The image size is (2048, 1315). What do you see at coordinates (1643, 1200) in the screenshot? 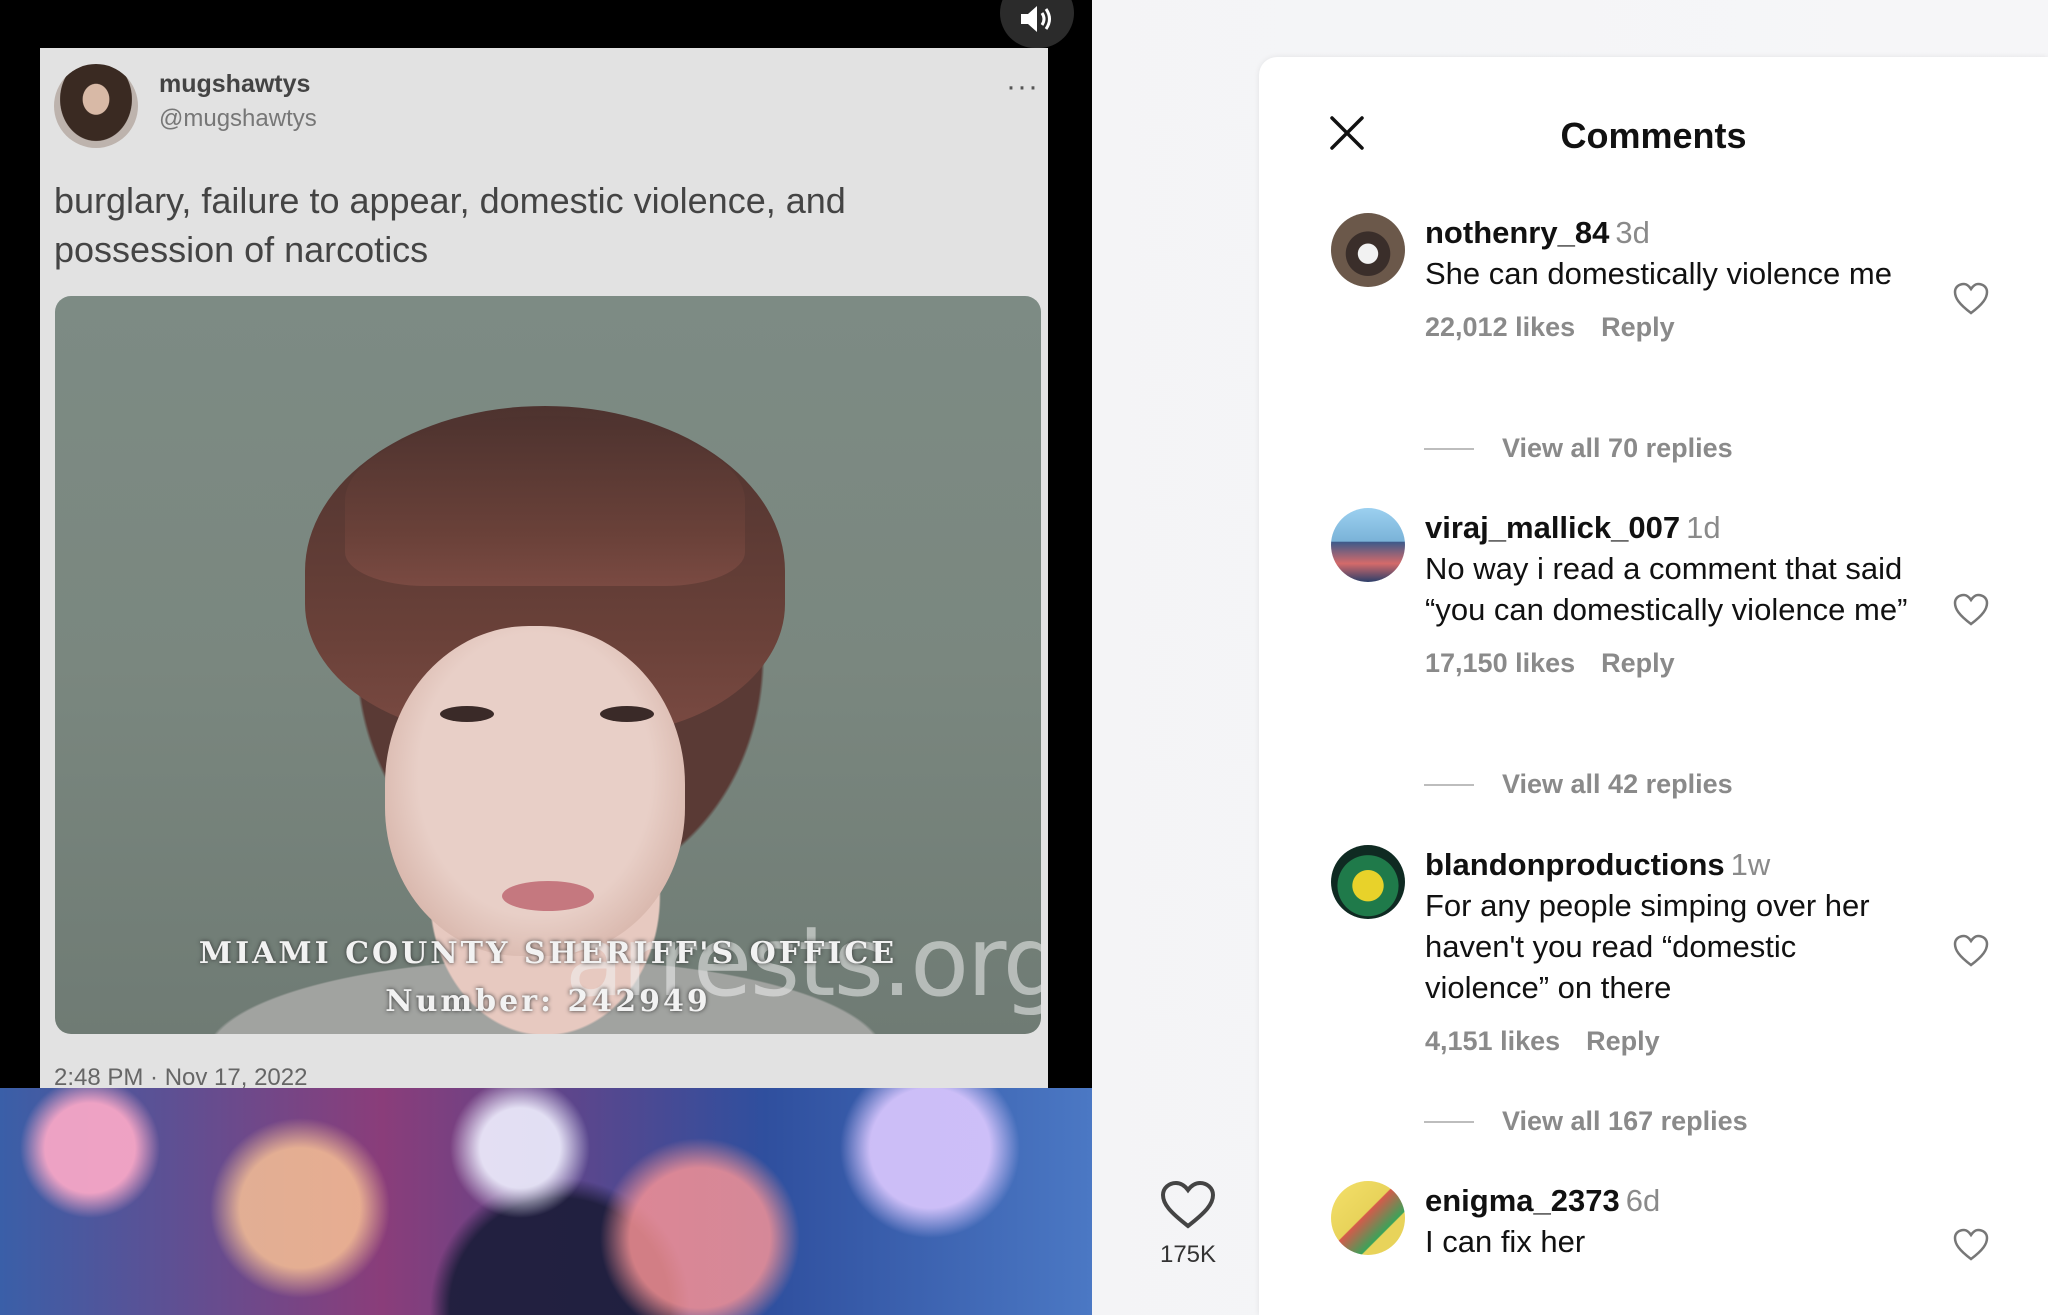
I see `comment-age: 6d` at bounding box center [1643, 1200].